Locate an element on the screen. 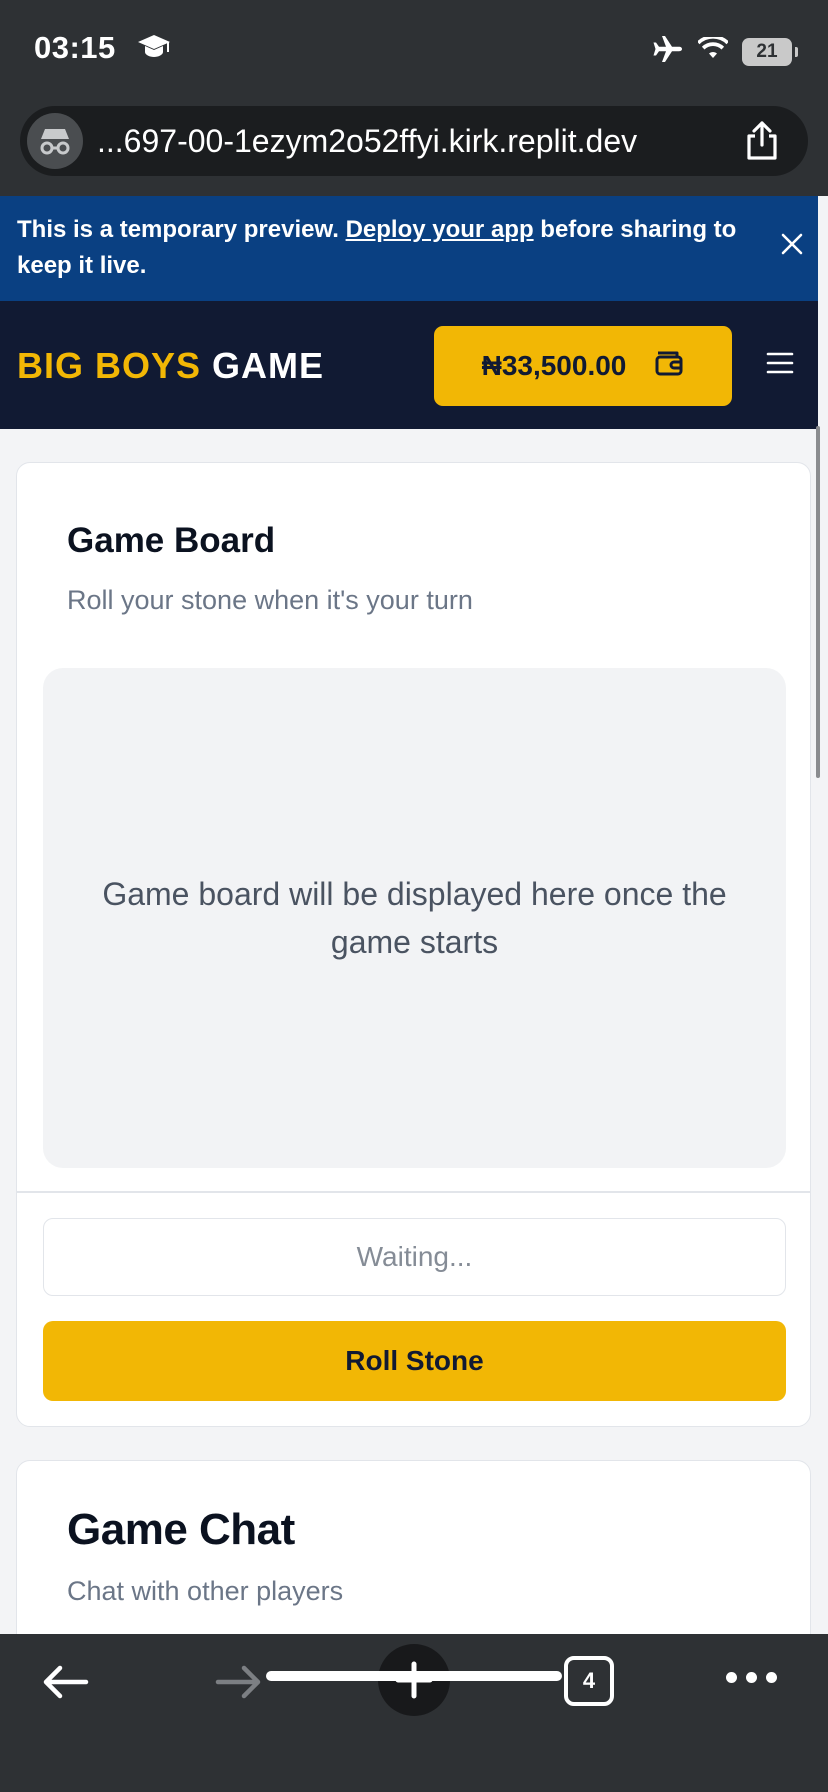 The image size is (828, 1792). deploy-link: Deploy your app is located at coordinates (440, 229).